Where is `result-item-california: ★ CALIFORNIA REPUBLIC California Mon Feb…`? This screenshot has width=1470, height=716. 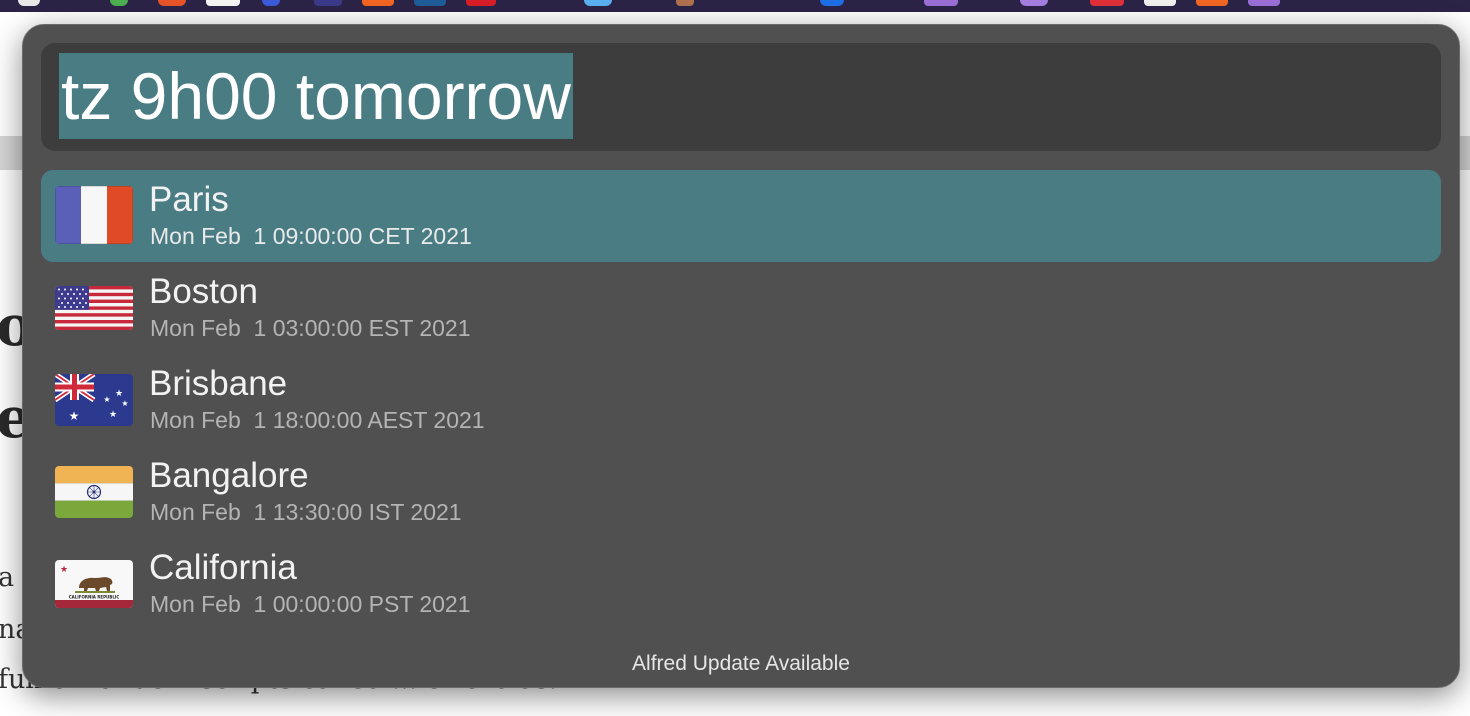
result-item-california: ★ CALIFORNIA REPUBLIC California Mon Feb… is located at coordinates (741, 584).